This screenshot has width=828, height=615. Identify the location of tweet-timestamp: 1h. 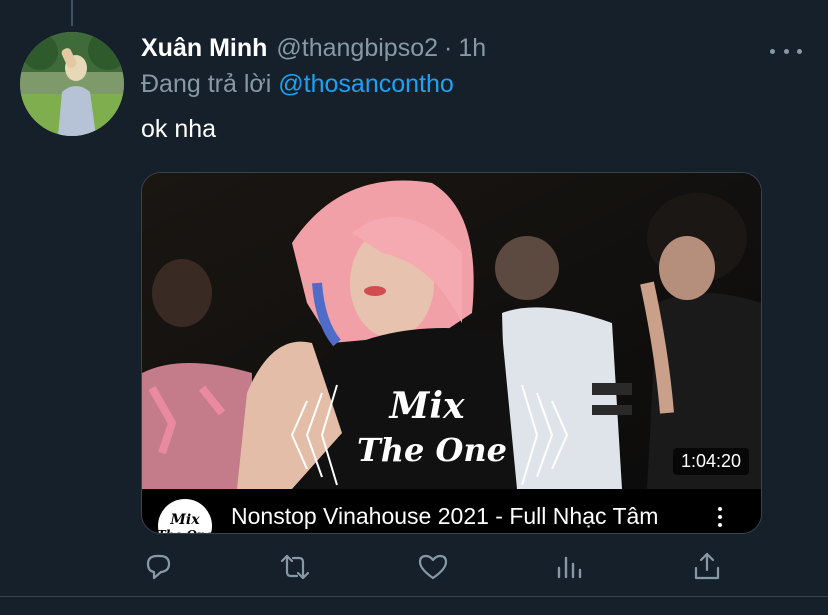
(472, 48).